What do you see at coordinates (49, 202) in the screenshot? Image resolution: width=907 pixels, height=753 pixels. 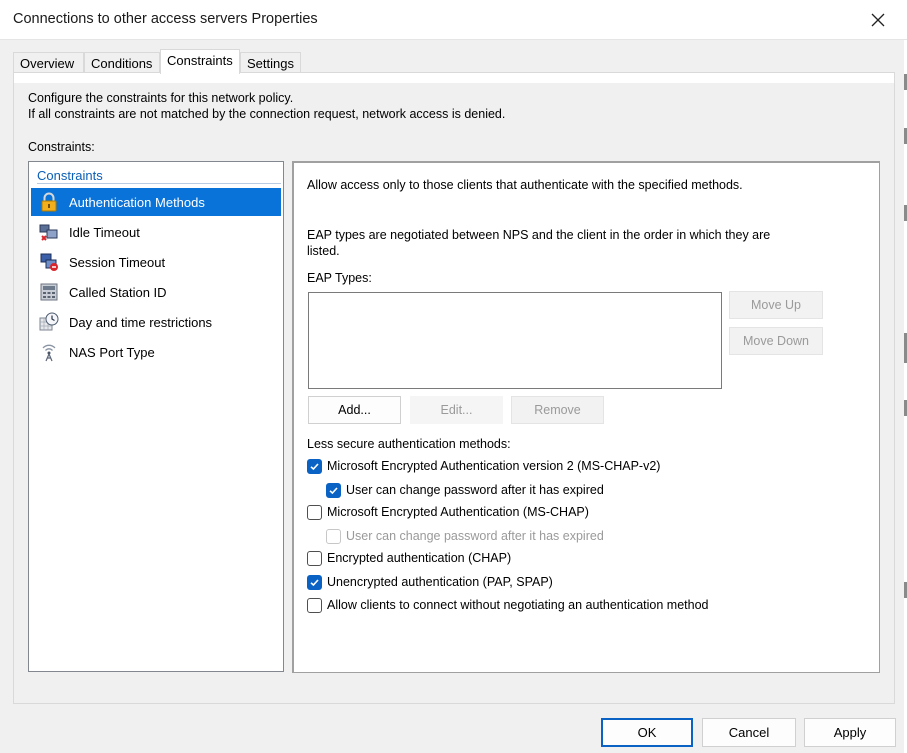 I see `lock-icon` at bounding box center [49, 202].